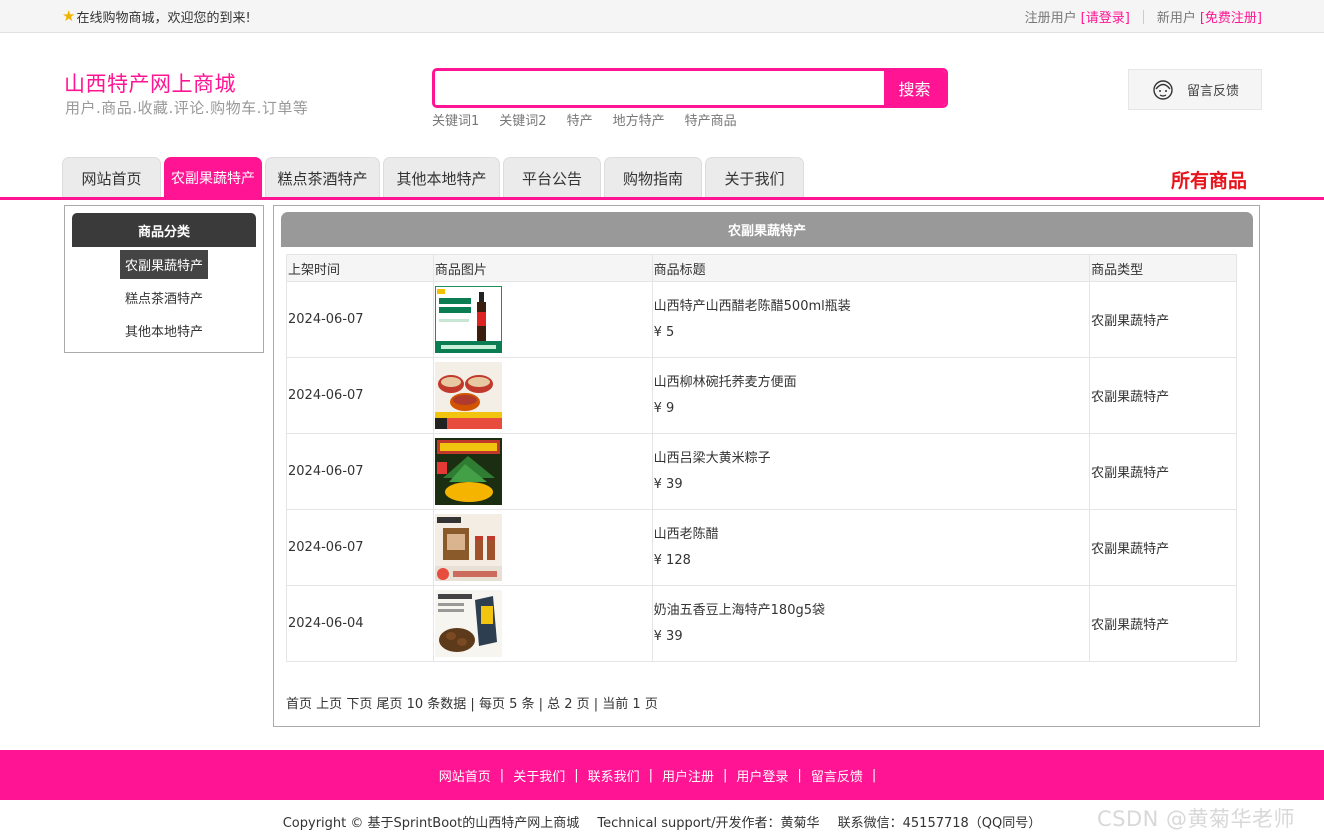  I want to click on product-image-noodle-bowls, so click(468, 395).